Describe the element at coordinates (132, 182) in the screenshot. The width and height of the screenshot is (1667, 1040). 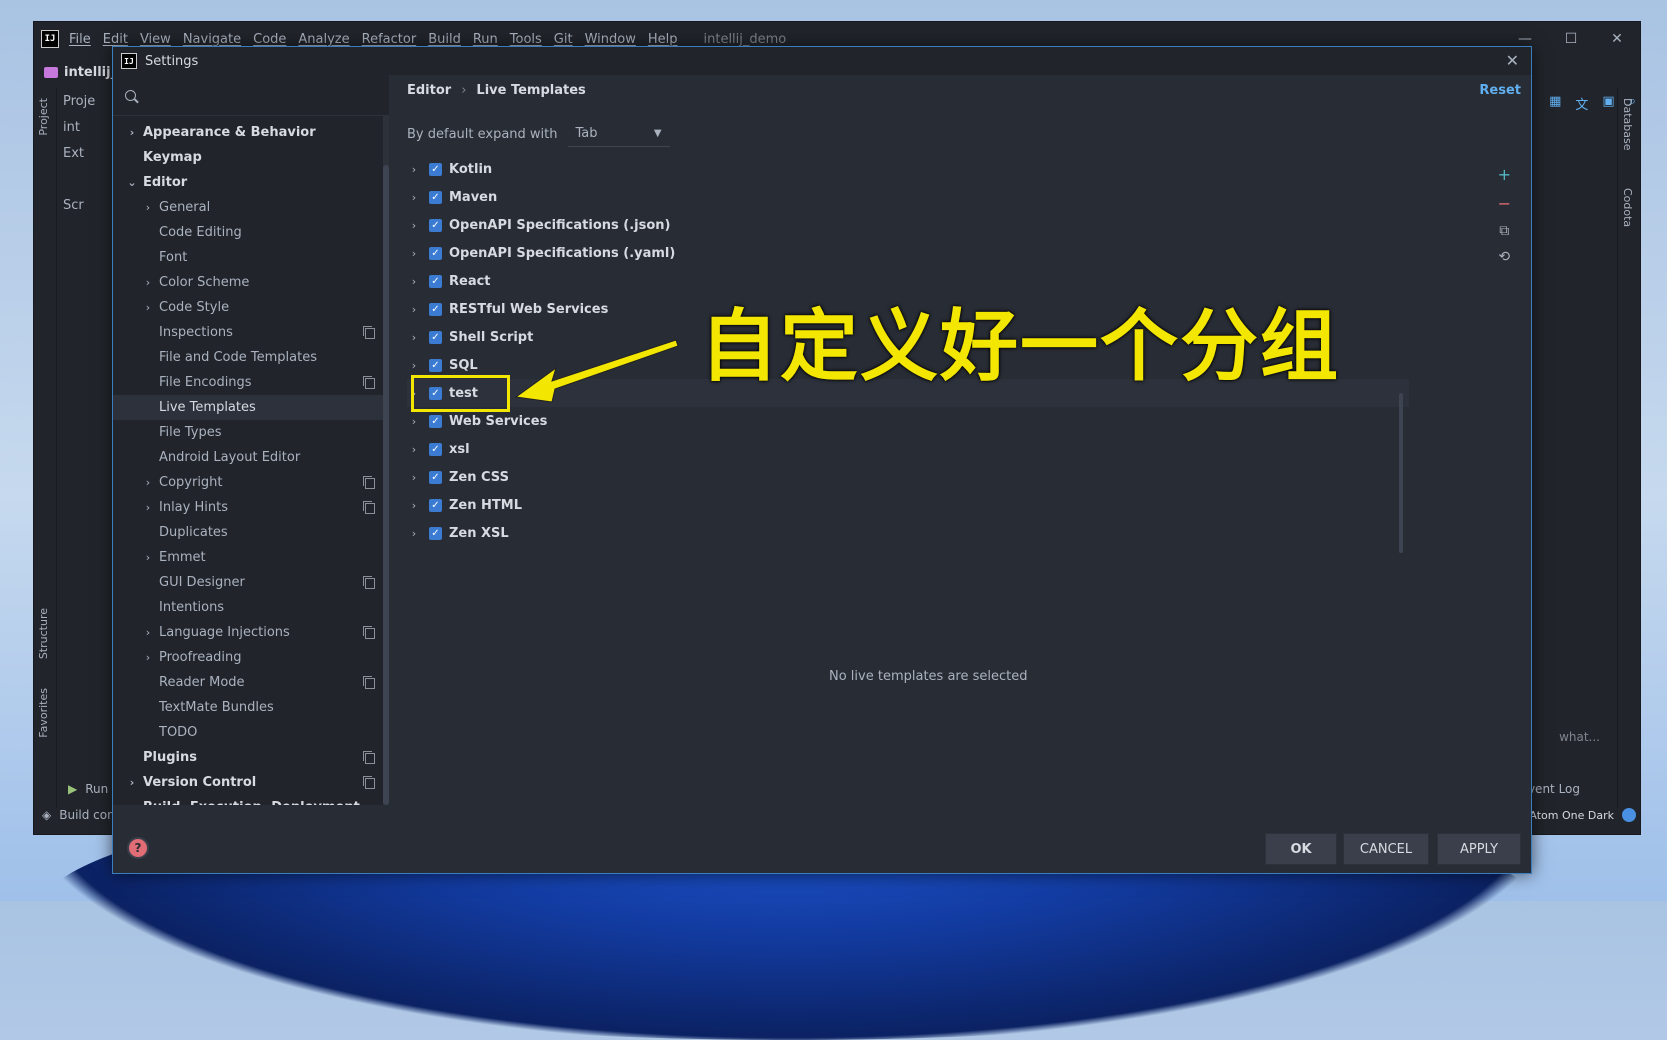
I see `chevron-down-icon: ⌄` at that location.